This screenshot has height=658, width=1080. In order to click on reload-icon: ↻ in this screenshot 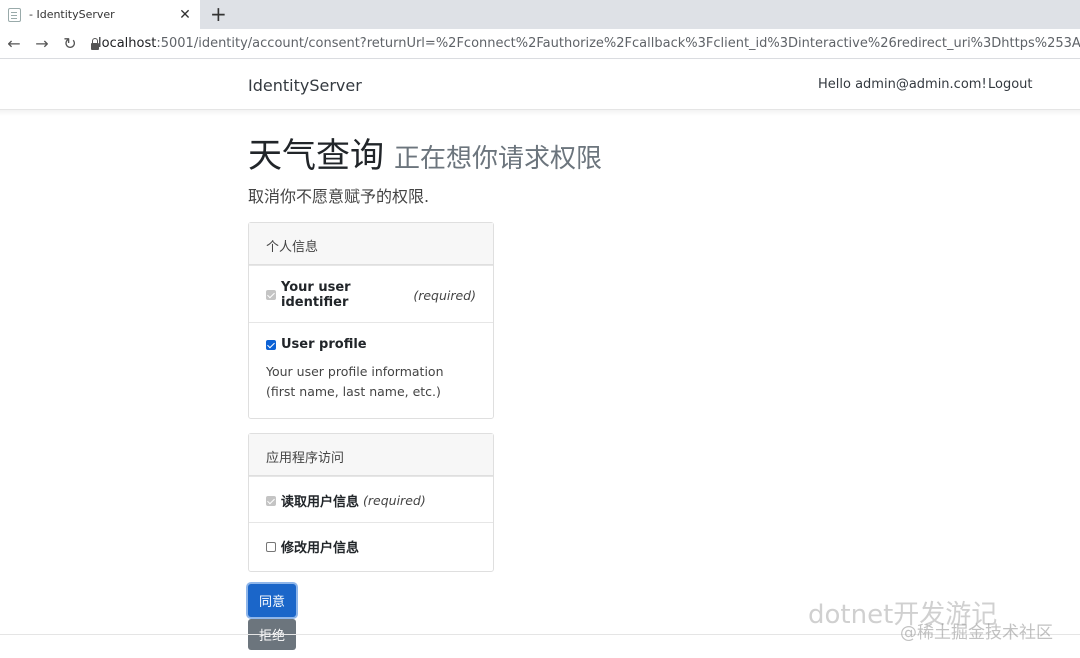, I will do `click(70, 43)`.